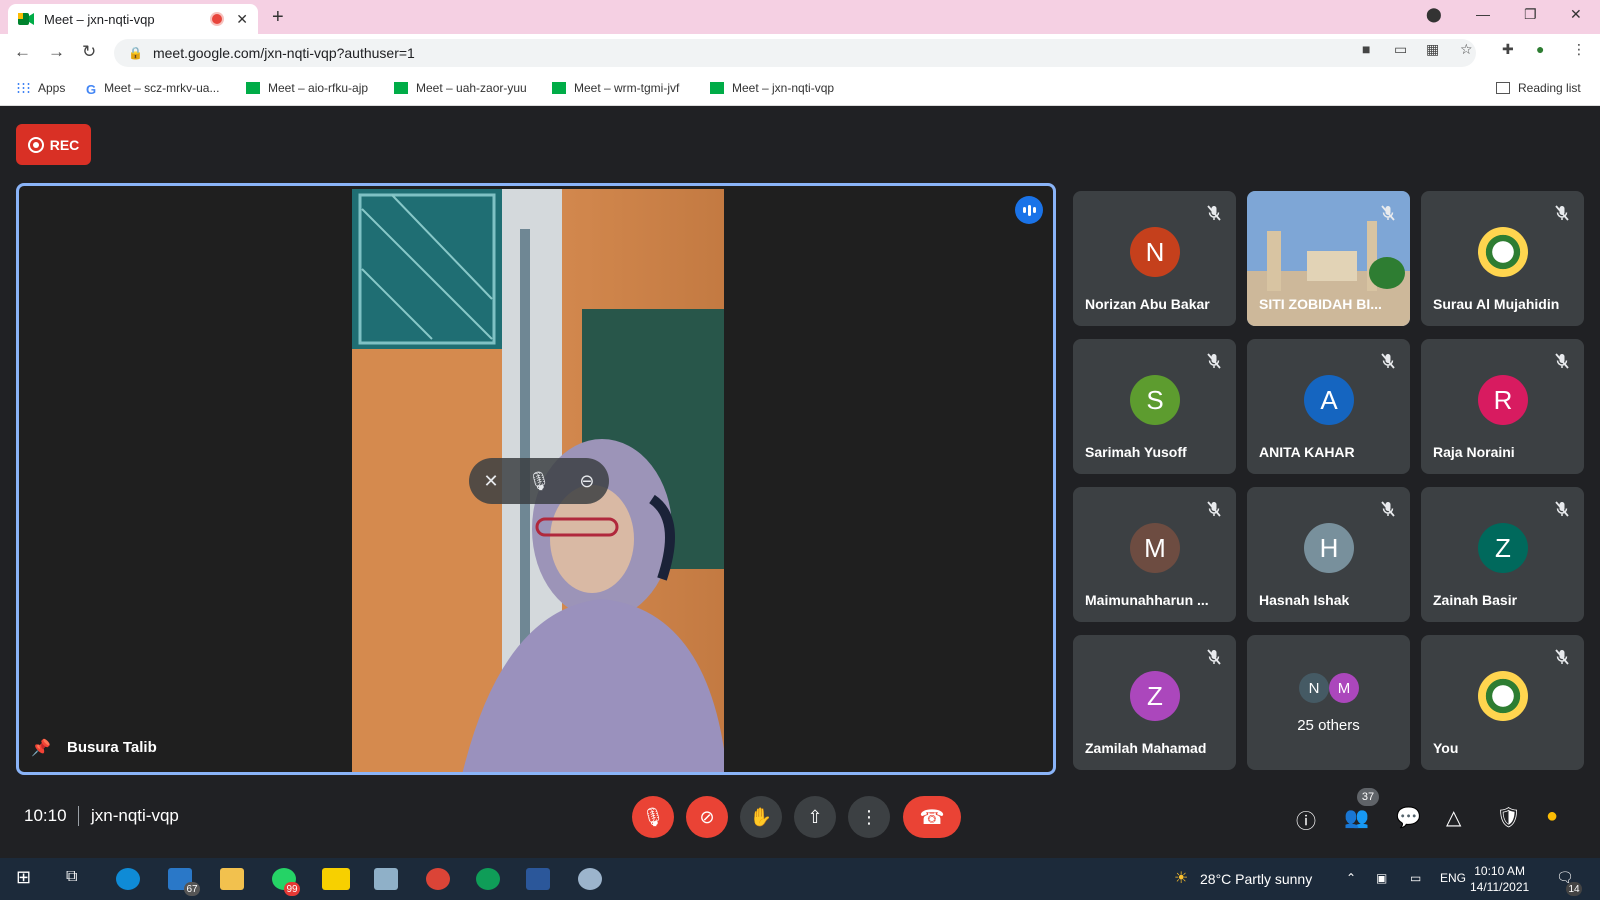  What do you see at coordinates (336, 879) in the screenshot?
I see `sticky-notes-icon` at bounding box center [336, 879].